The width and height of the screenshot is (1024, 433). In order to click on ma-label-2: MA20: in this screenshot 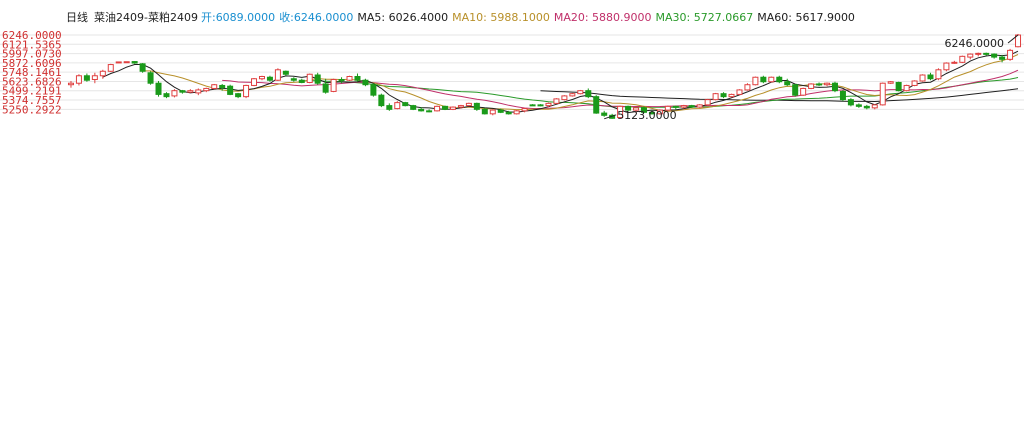, I will do `click(571, 17)`.